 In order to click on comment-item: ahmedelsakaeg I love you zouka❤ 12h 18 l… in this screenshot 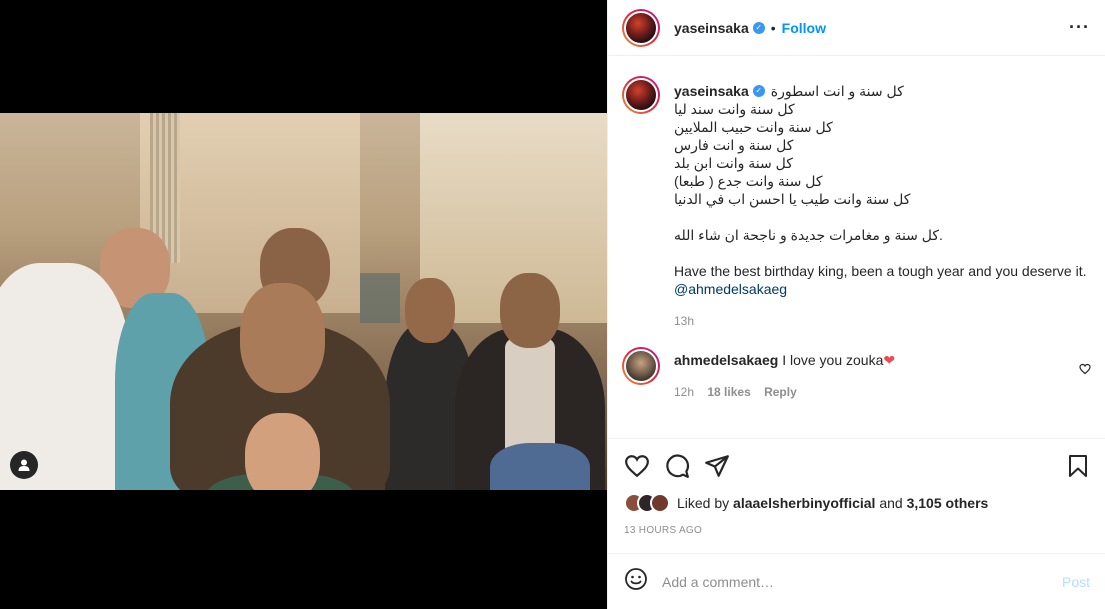, I will do `click(857, 374)`.